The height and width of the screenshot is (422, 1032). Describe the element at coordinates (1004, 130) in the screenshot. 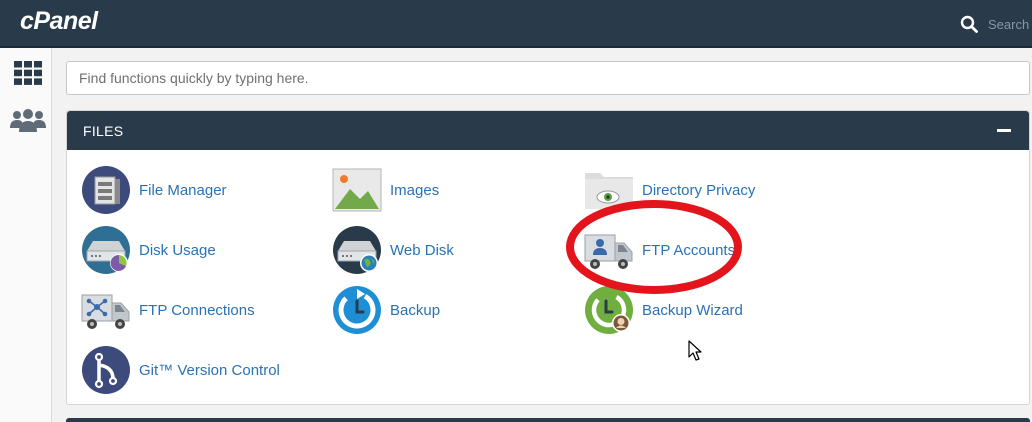

I see `collapse-icon` at that location.